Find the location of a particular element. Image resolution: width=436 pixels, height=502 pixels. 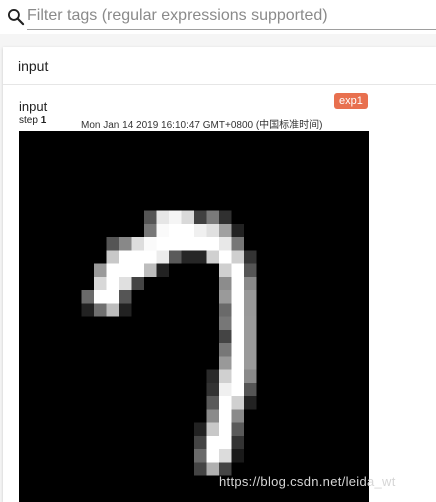

filter-bar is located at coordinates (218, 17).